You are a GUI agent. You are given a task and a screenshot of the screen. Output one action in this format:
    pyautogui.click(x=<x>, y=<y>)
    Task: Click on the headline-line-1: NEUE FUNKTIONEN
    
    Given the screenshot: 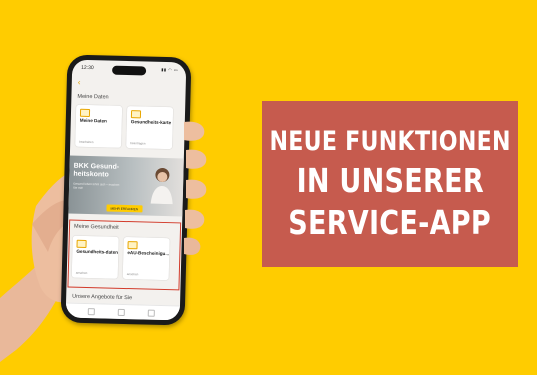 What is the action you would take?
    pyautogui.click(x=390, y=141)
    